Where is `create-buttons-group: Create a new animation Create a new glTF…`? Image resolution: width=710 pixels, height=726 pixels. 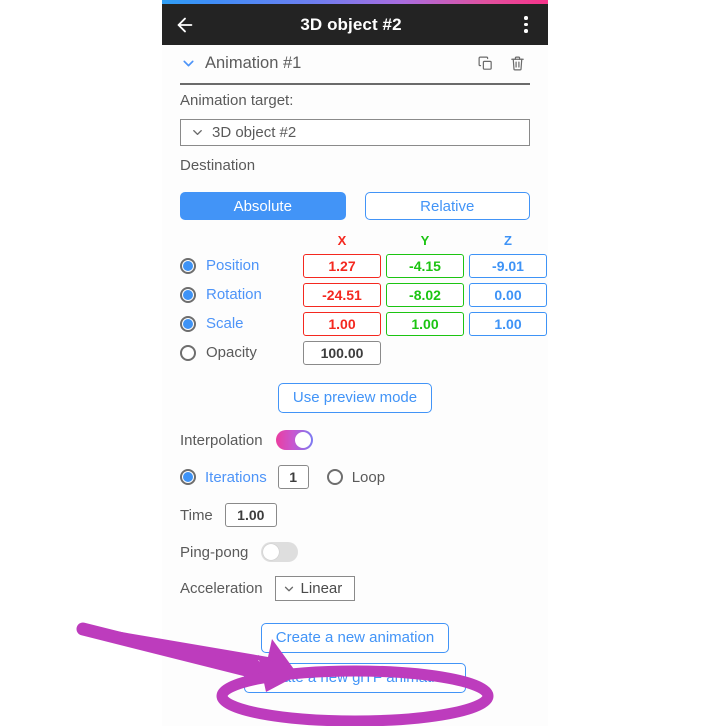
create-buttons-group: Create a new animation Create a new glTF… is located at coordinates (355, 658).